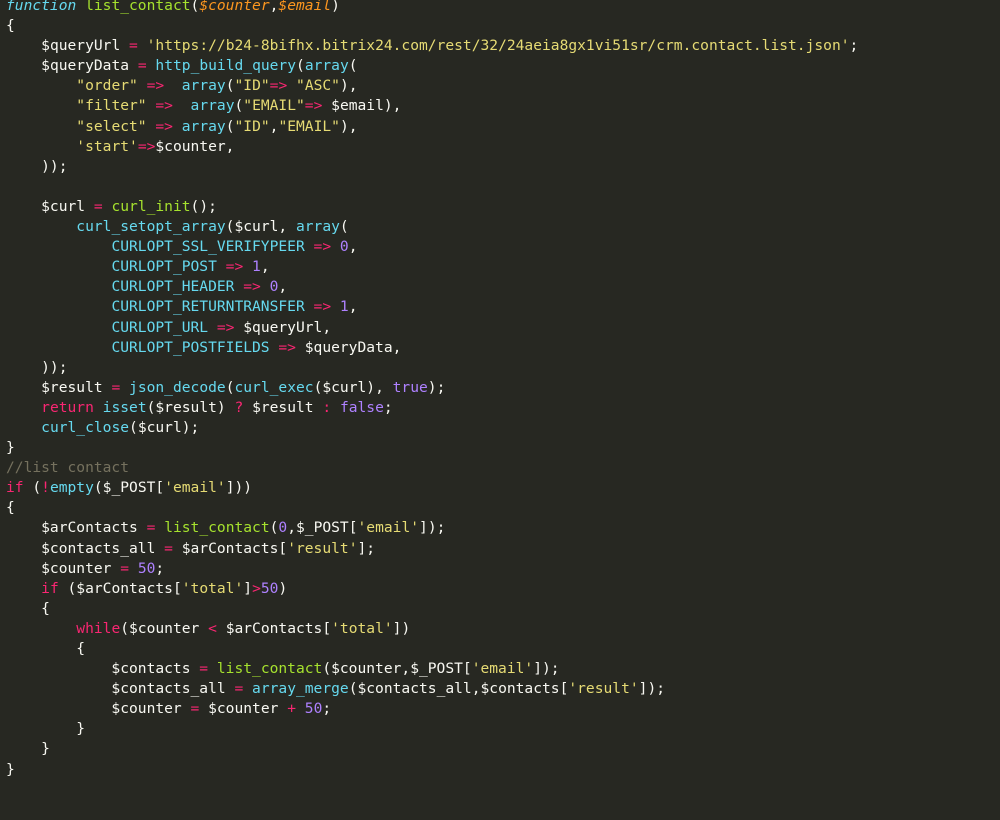 The height and width of the screenshot is (820, 1000). I want to click on code-token: ;, so click(160, 568).